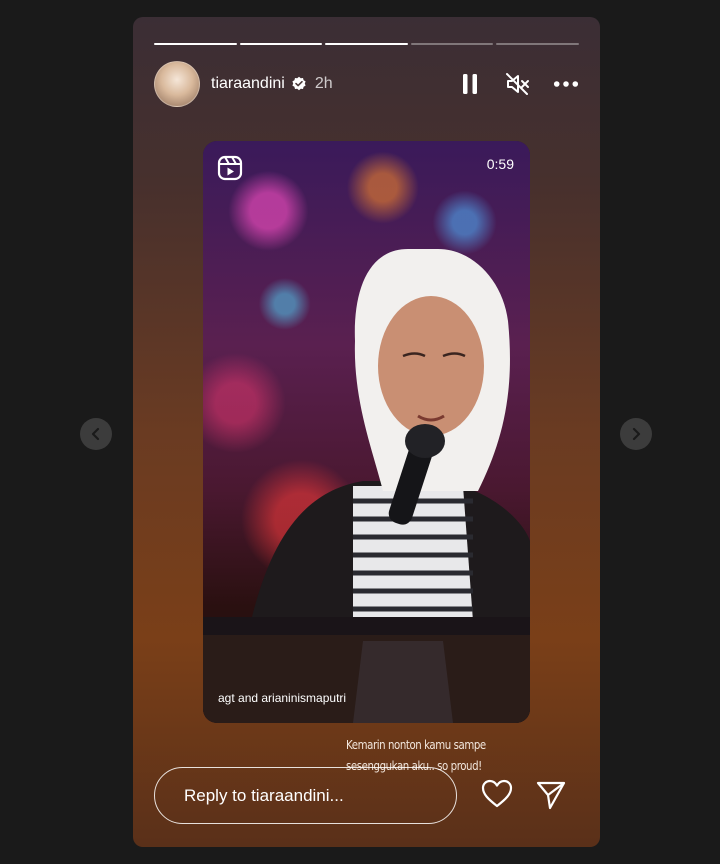 This screenshot has width=720, height=864. I want to click on heart-icon, so click(497, 793).